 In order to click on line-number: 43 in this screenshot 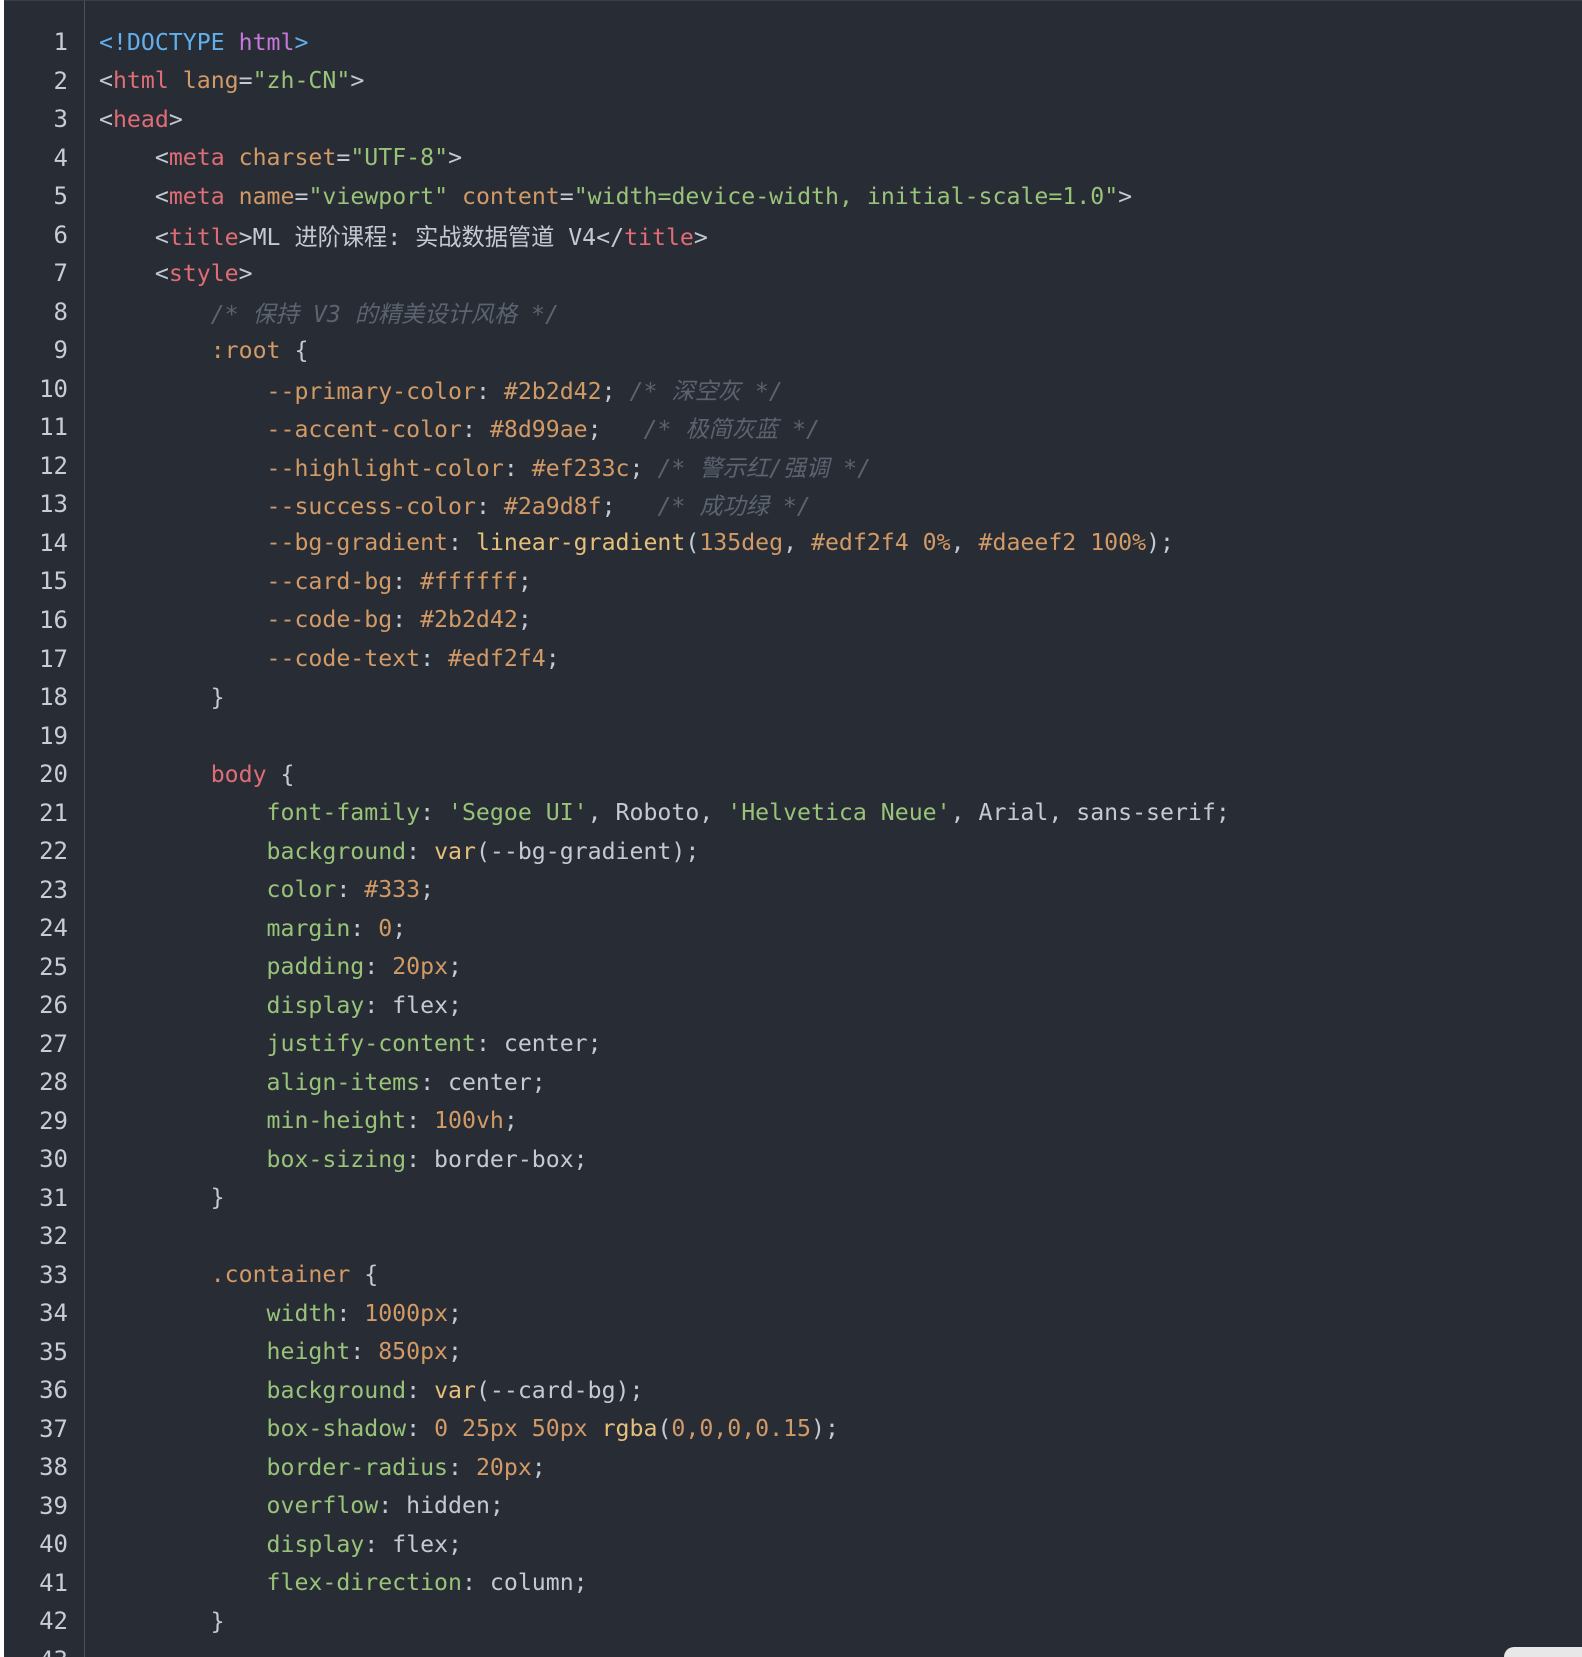, I will do `click(36, 1651)`.